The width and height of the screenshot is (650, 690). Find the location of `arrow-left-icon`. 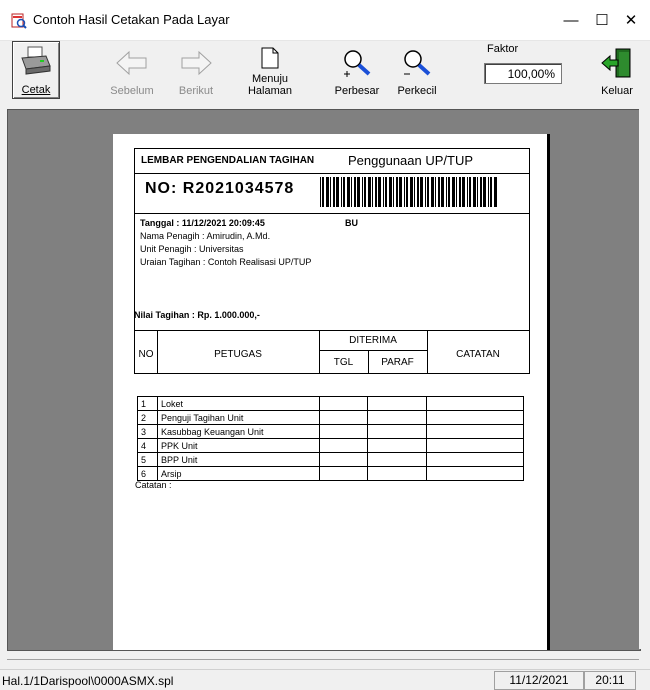

arrow-left-icon is located at coordinates (131, 63).